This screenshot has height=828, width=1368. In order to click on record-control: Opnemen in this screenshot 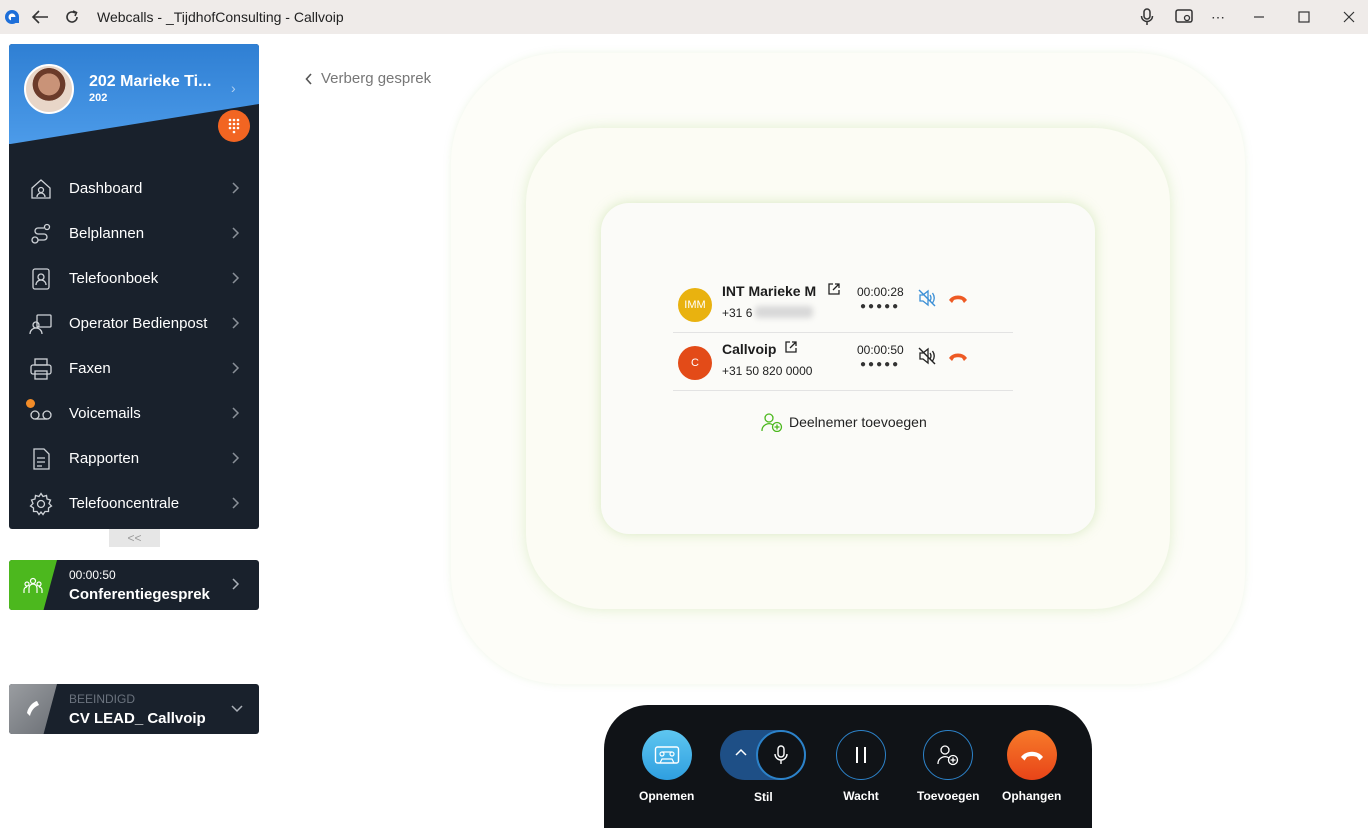, I will do `click(666, 766)`.